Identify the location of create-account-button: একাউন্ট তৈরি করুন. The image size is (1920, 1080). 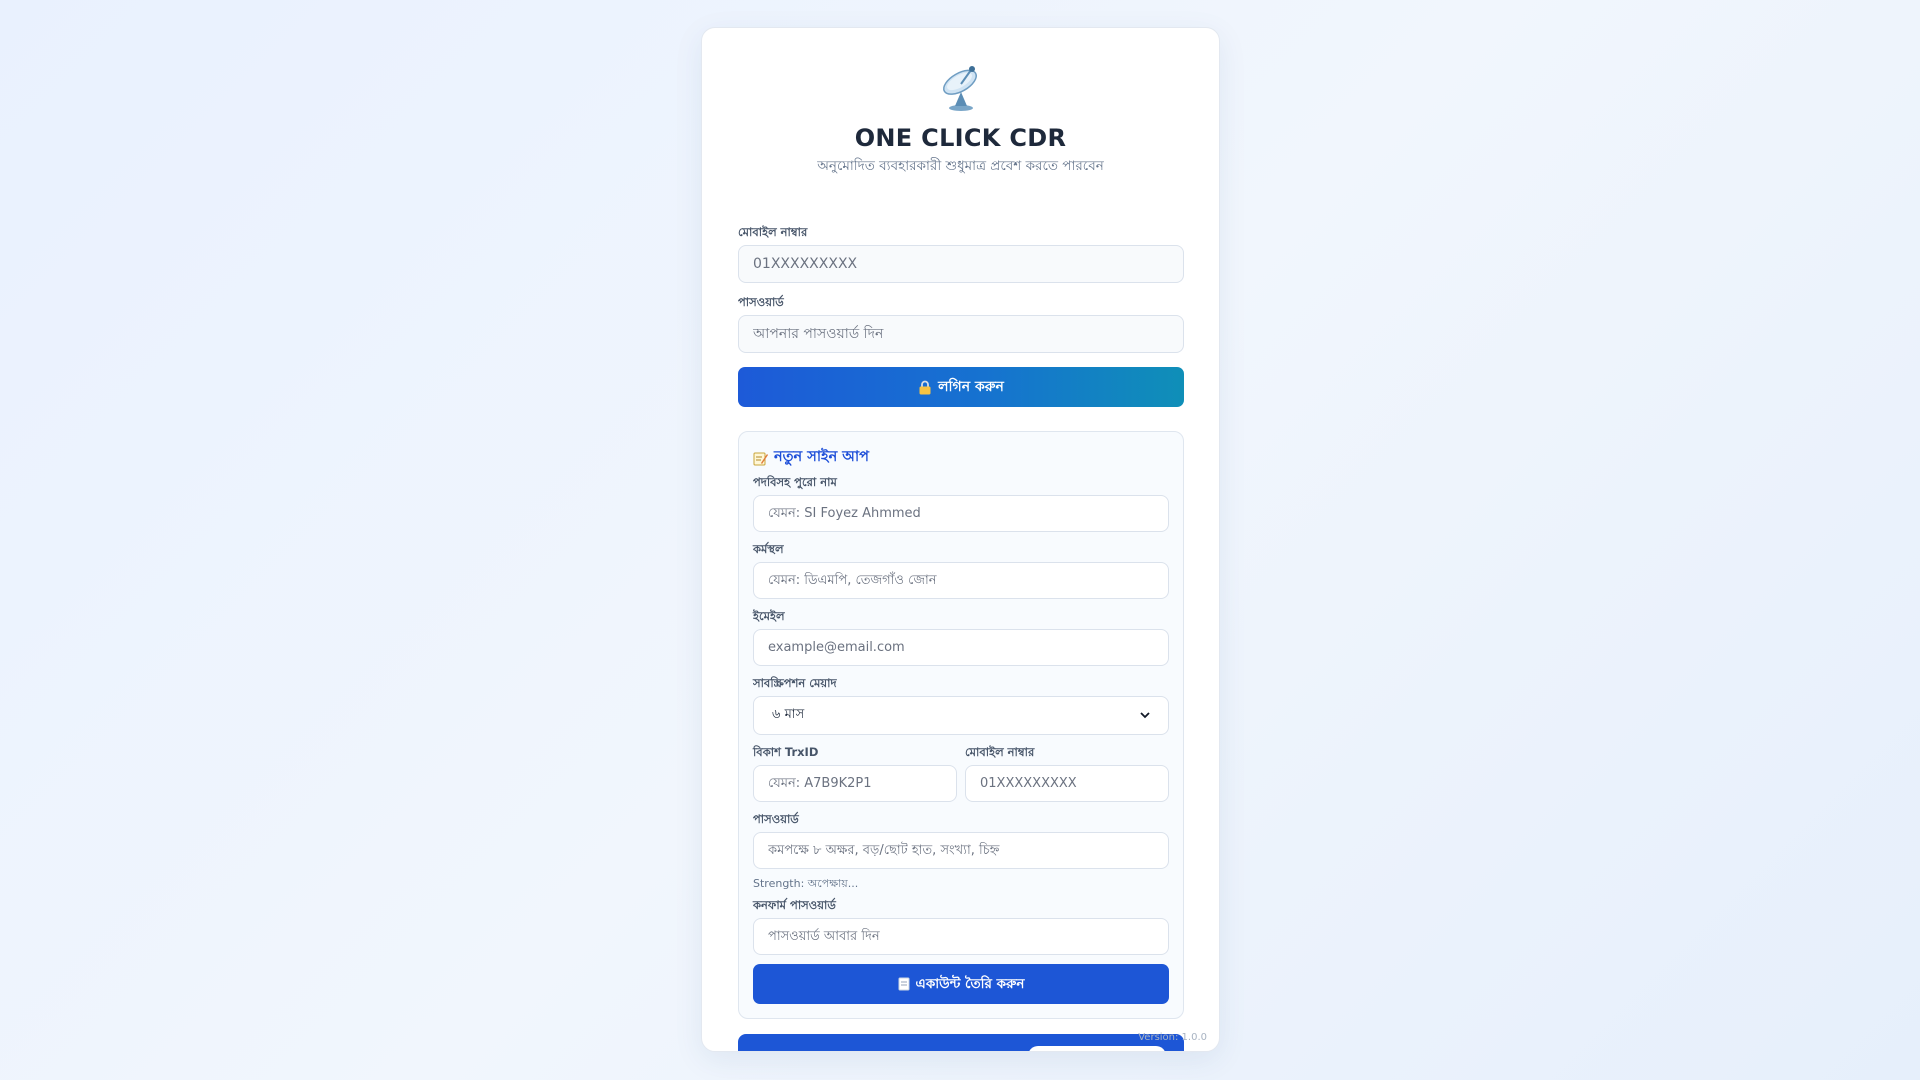
(961, 984).